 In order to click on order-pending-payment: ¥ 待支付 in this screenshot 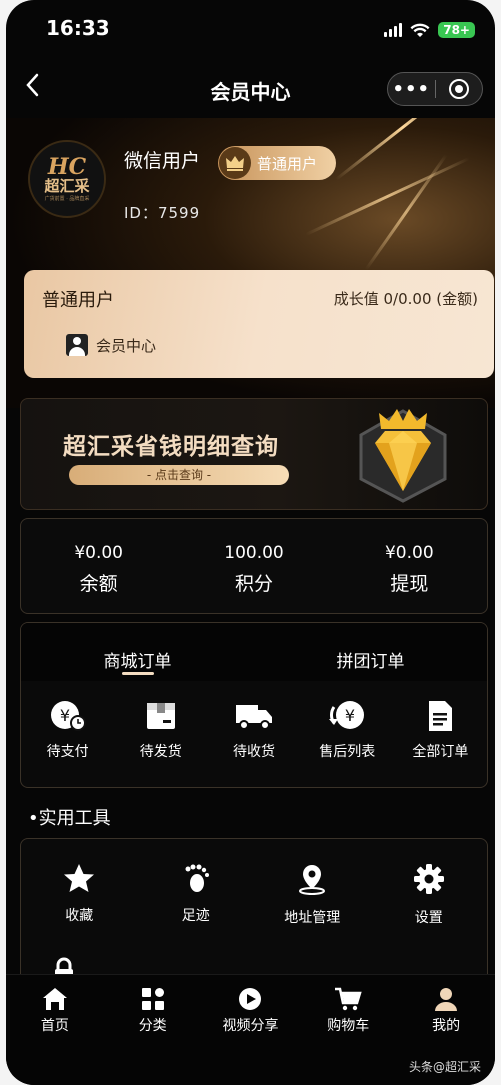, I will do `click(67, 730)`.